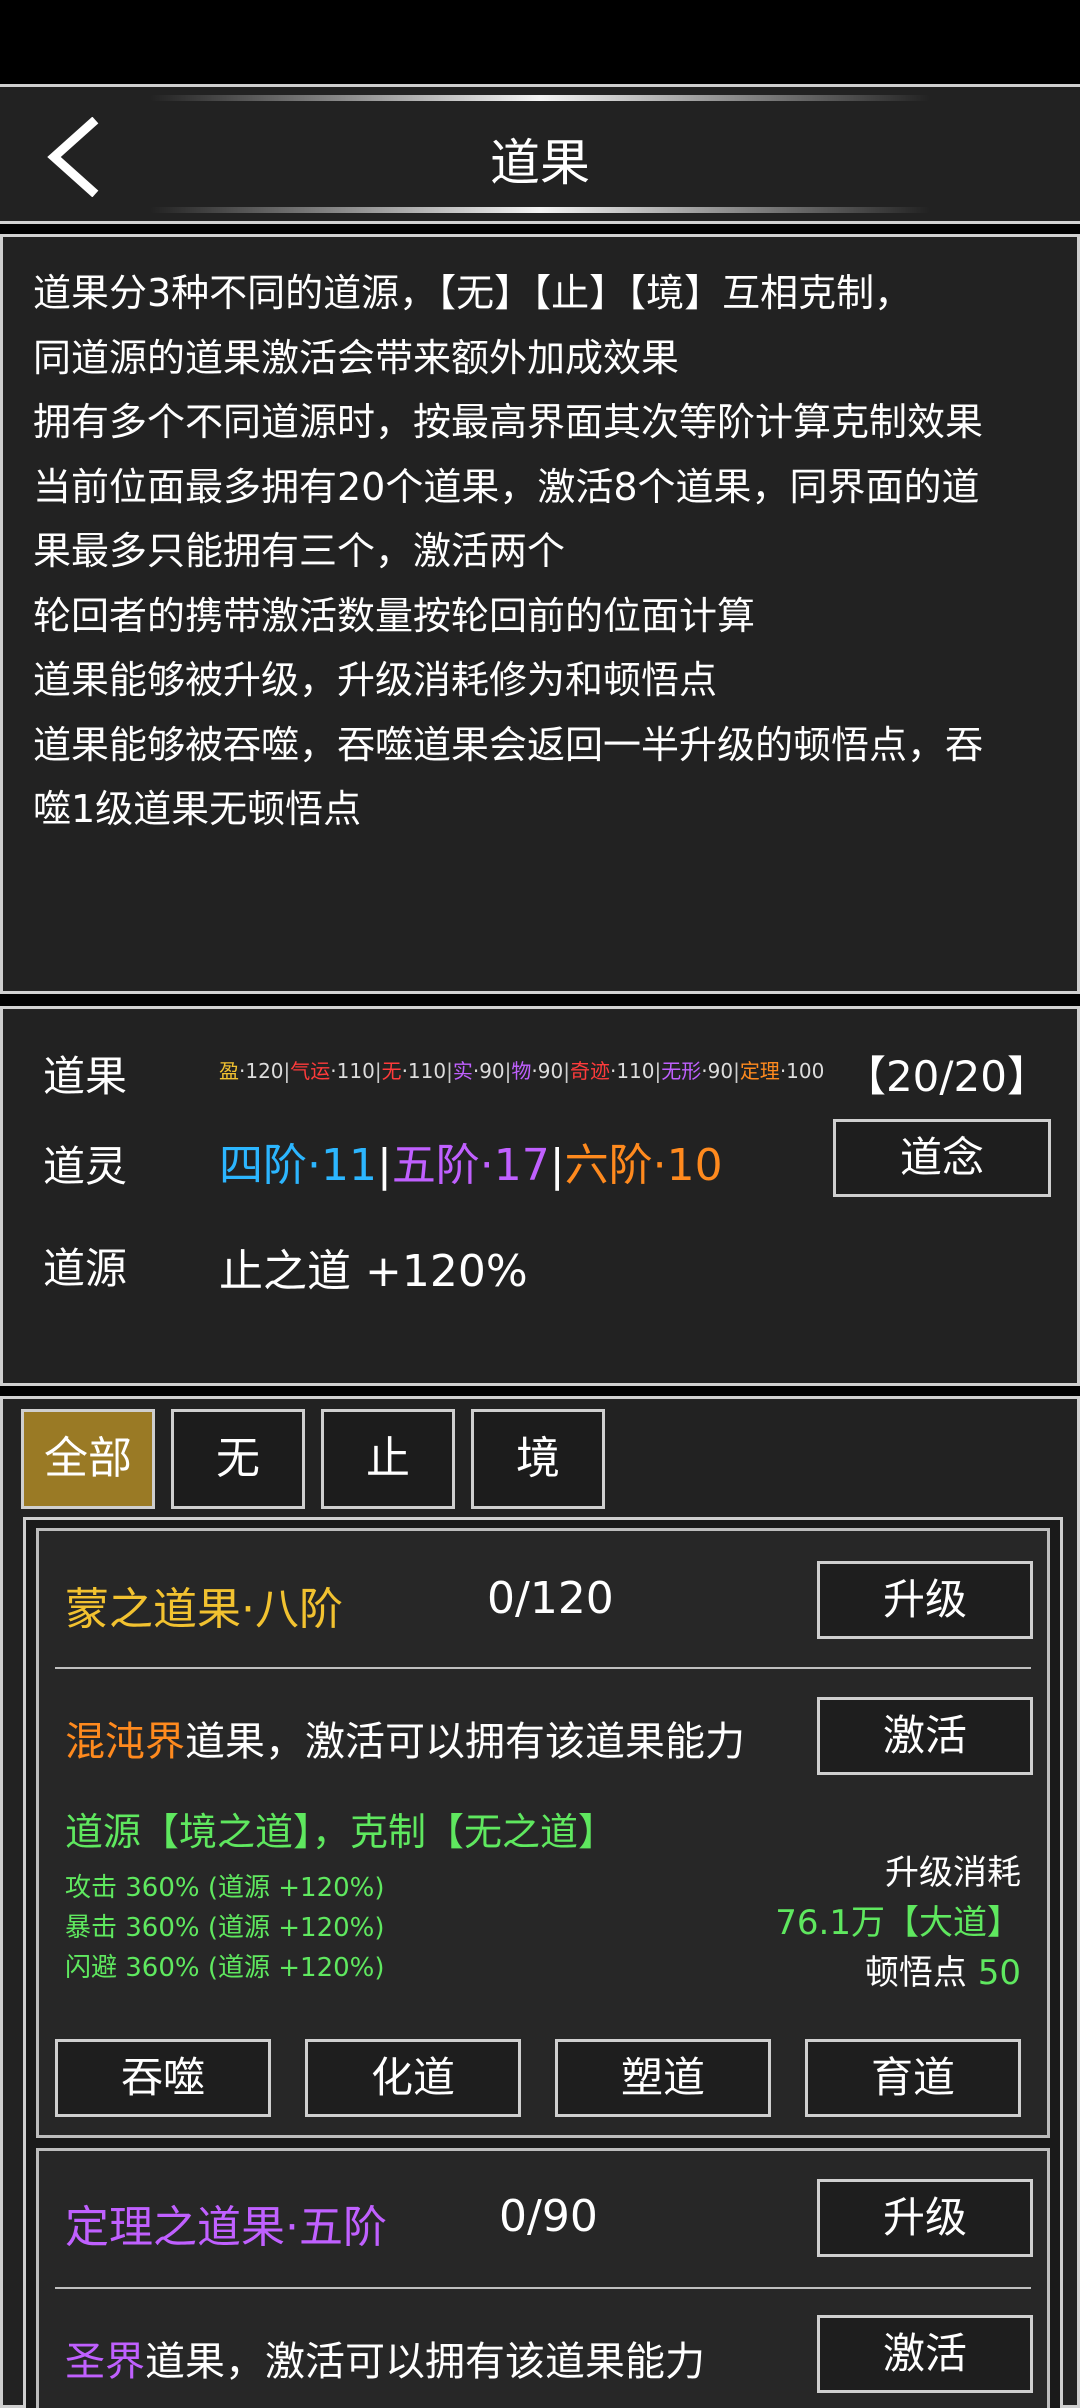 This screenshot has width=1080, height=2408. I want to click on header-bar: 道果, so click(540, 154).